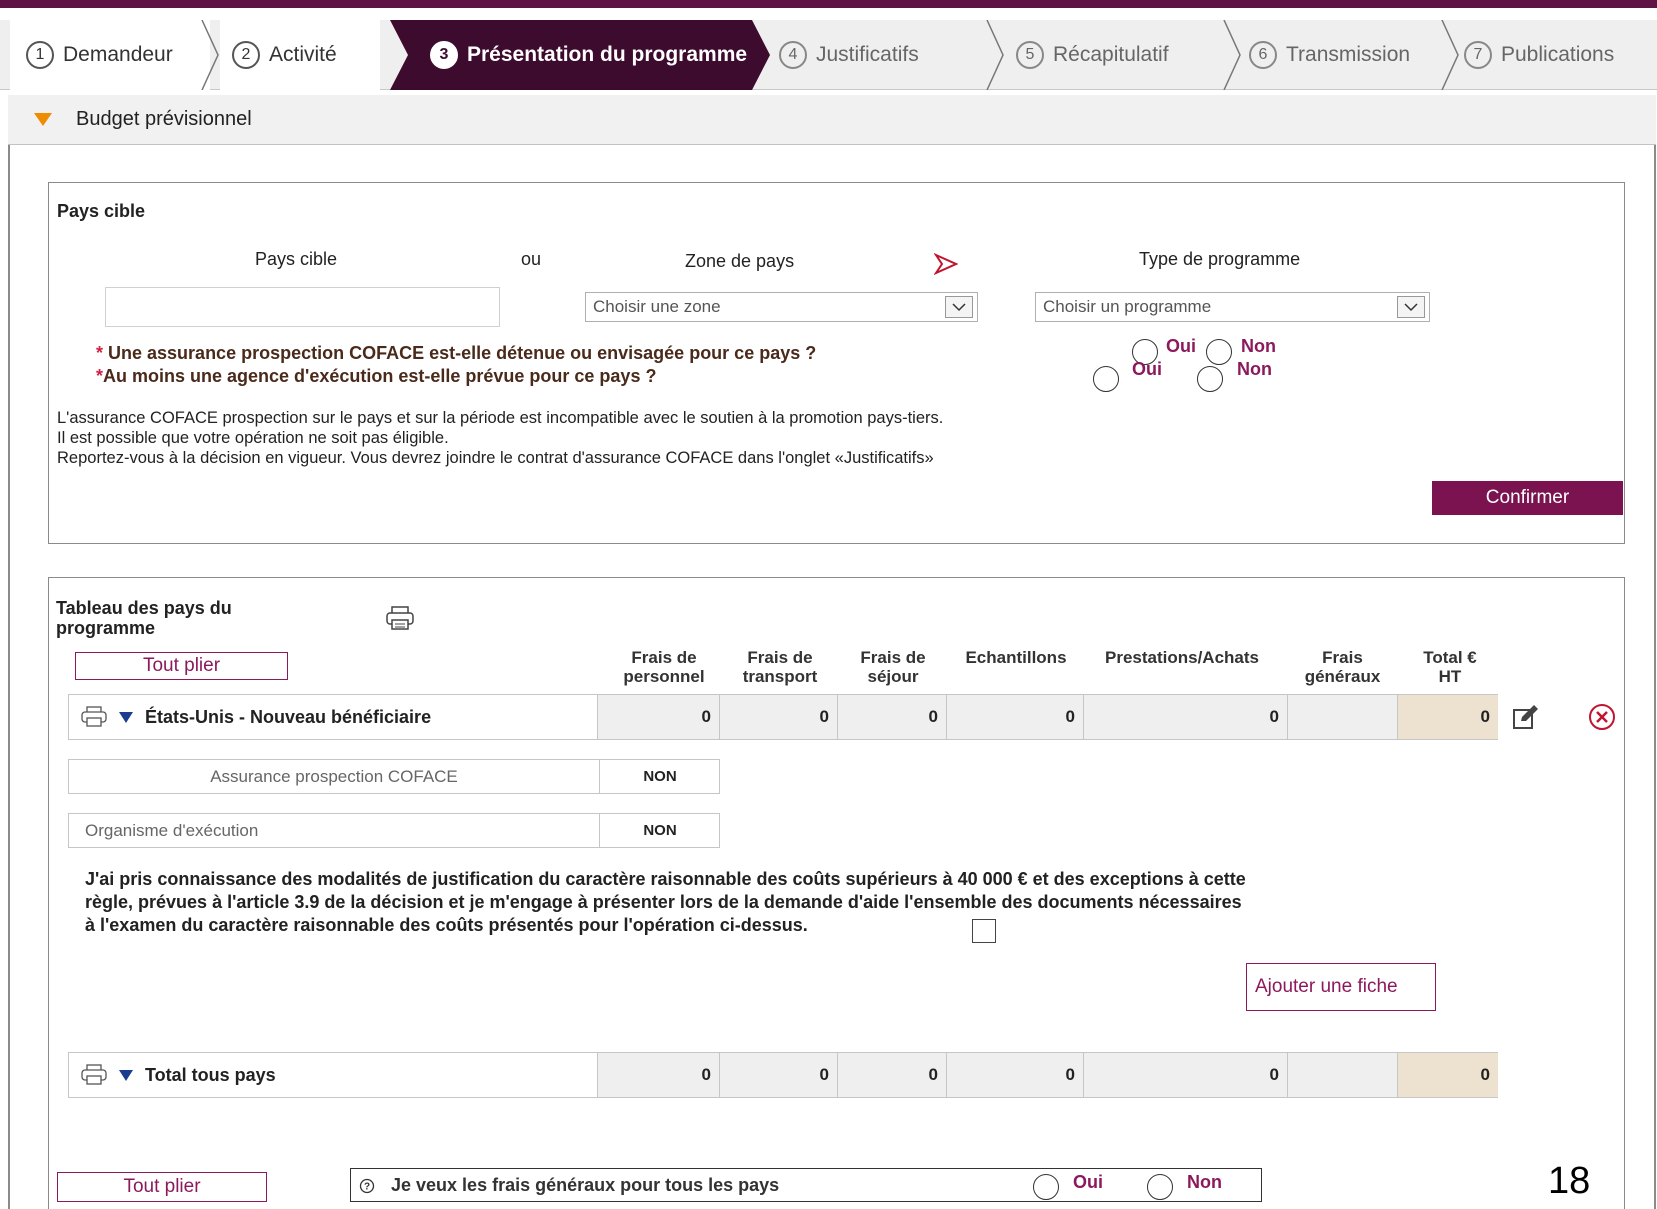 This screenshot has height=1209, width=1657. What do you see at coordinates (1342, 657) in the screenshot?
I see `header-line-1: Frais` at bounding box center [1342, 657].